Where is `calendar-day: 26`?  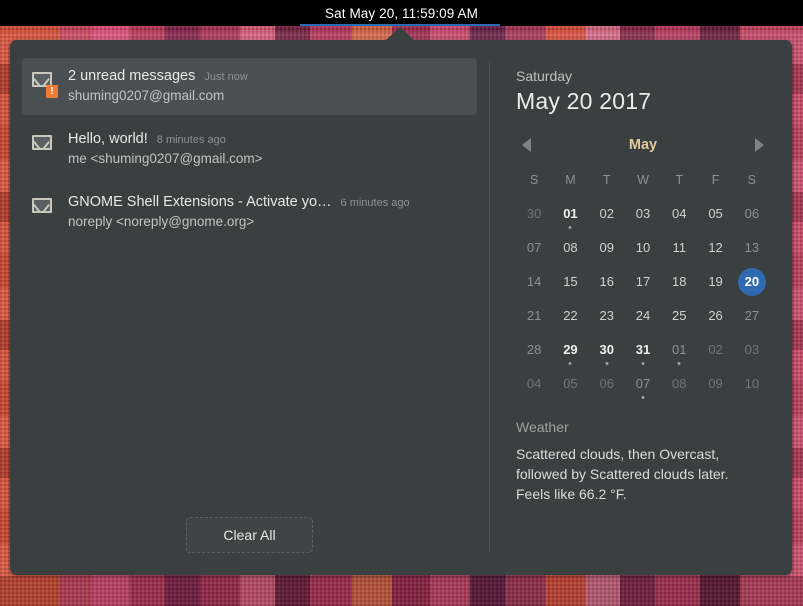
calendar-day: 26 is located at coordinates (715, 316).